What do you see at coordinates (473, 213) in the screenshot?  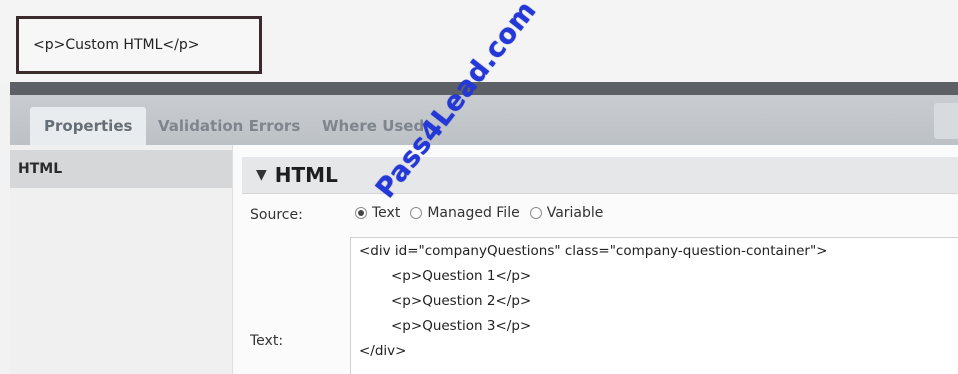 I see `radio-managed-file-label: Managed File` at bounding box center [473, 213].